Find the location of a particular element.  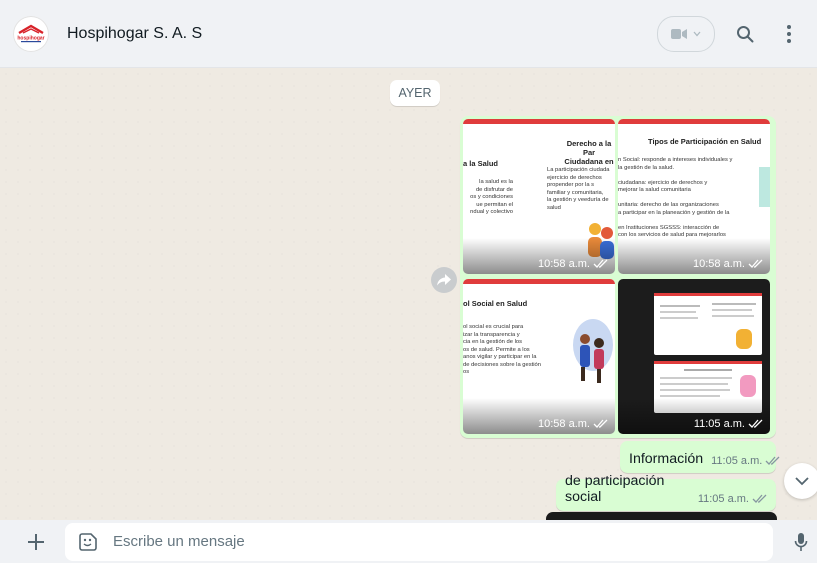

menu-icon is located at coordinates (789, 33).